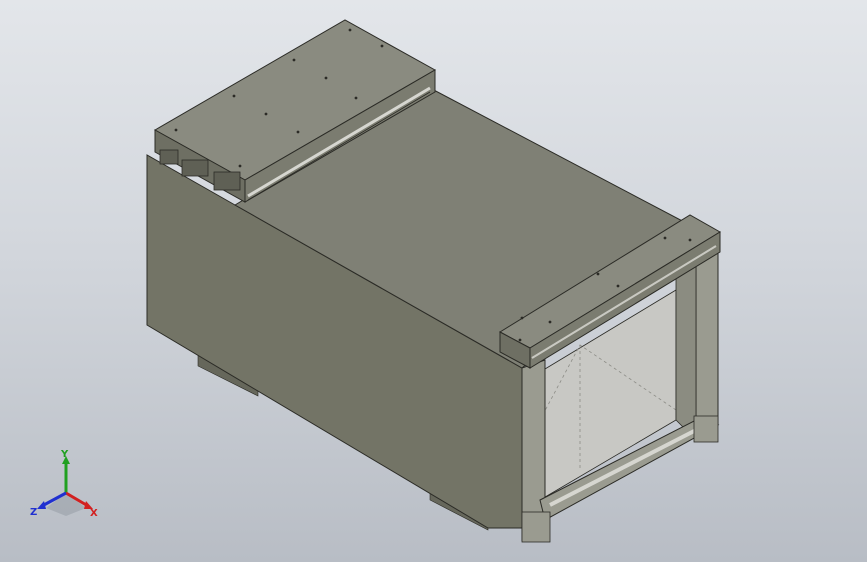 Image resolution: width=867 pixels, height=562 pixels. What do you see at coordinates (686, 349) in the screenshot?
I see `frame-post-right-inner` at bounding box center [686, 349].